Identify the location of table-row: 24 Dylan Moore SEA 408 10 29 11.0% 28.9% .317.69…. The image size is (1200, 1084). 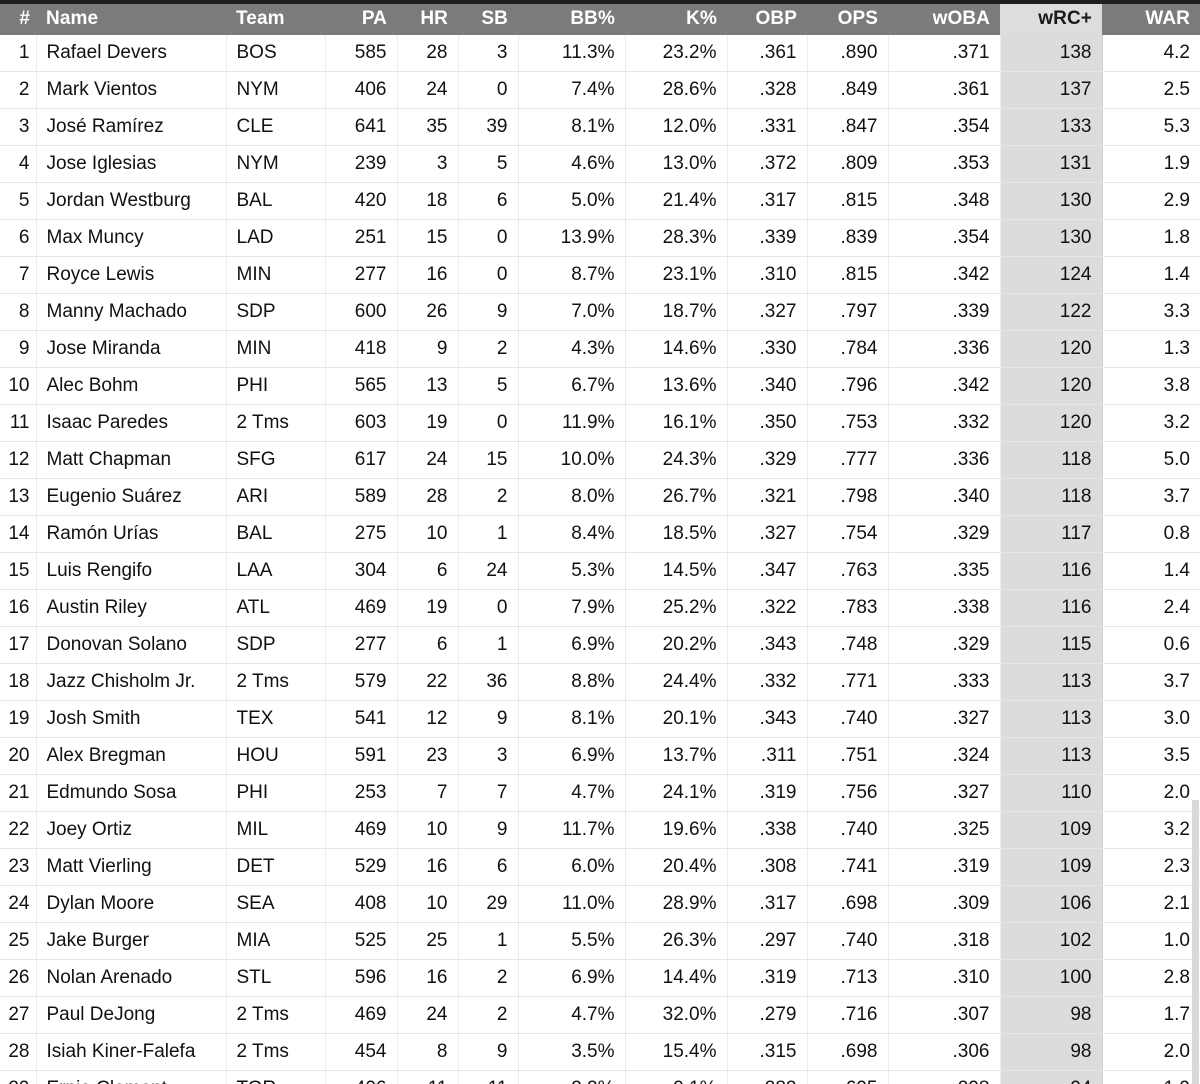
(600, 904).